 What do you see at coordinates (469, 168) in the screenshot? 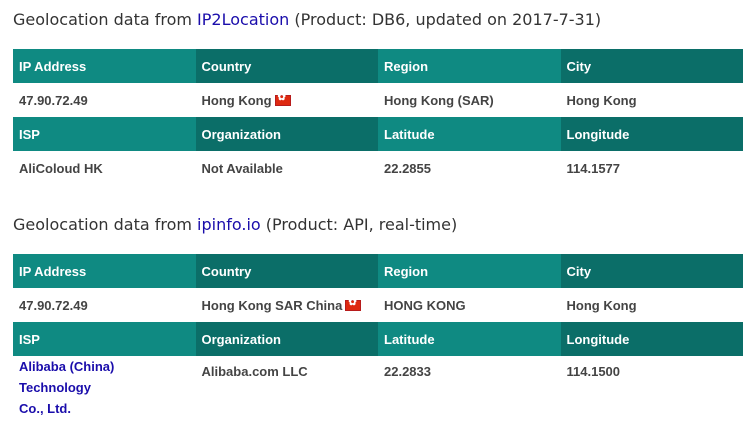
I see `cell-latitude: 22.2855` at bounding box center [469, 168].